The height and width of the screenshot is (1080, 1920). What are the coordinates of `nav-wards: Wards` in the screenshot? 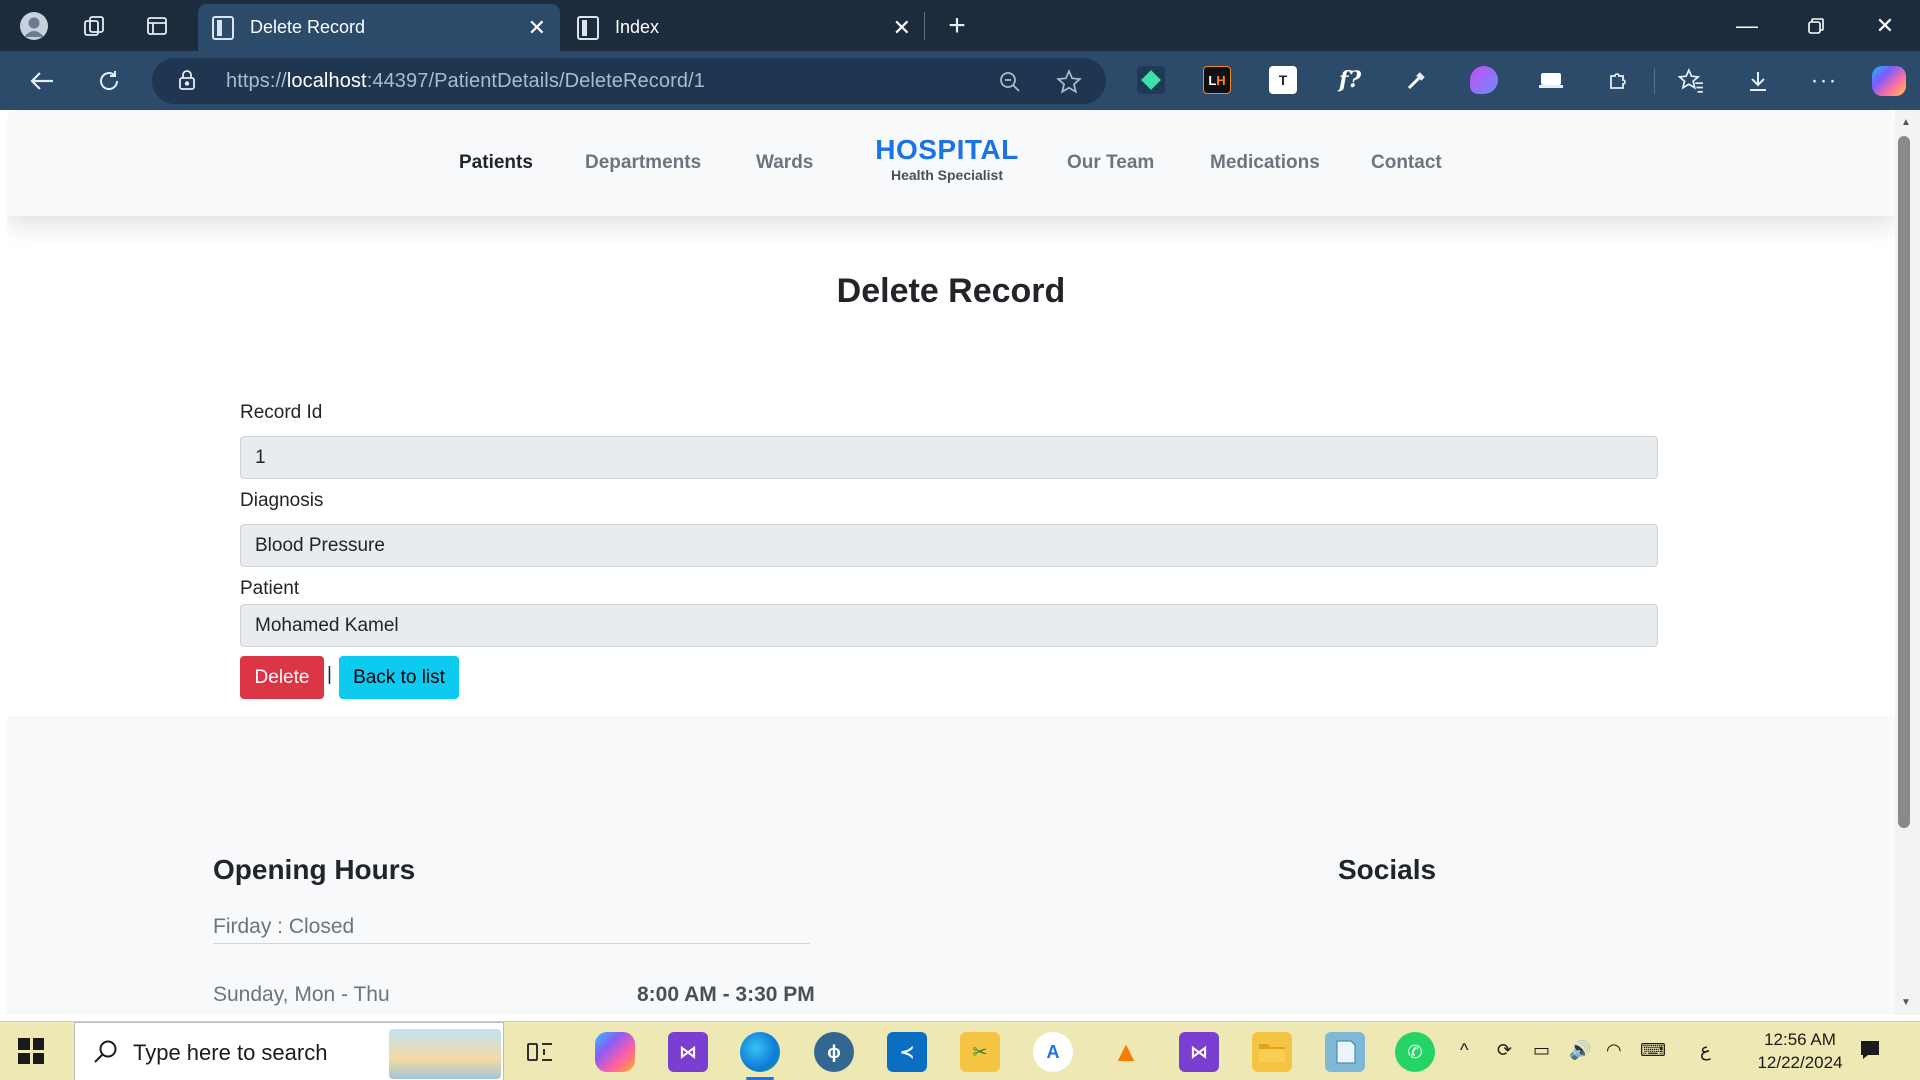 It's located at (784, 163).